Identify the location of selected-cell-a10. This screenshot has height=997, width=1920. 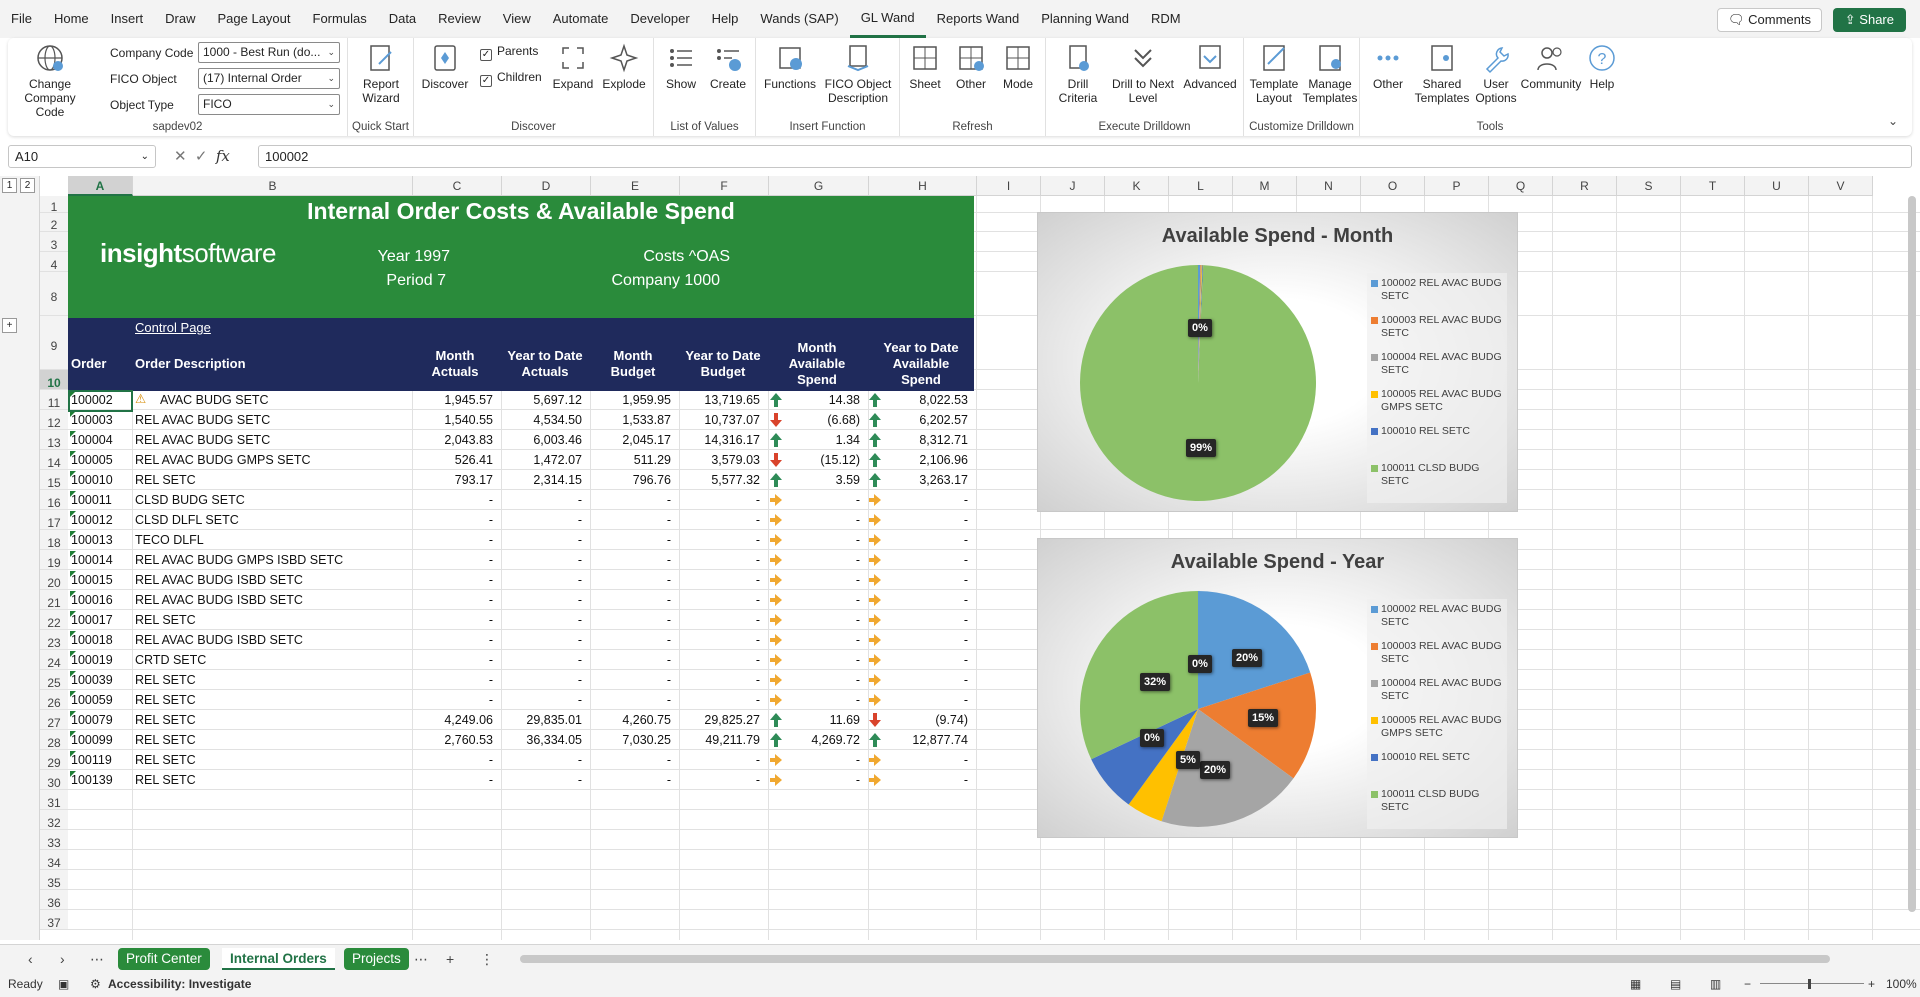
(100, 401).